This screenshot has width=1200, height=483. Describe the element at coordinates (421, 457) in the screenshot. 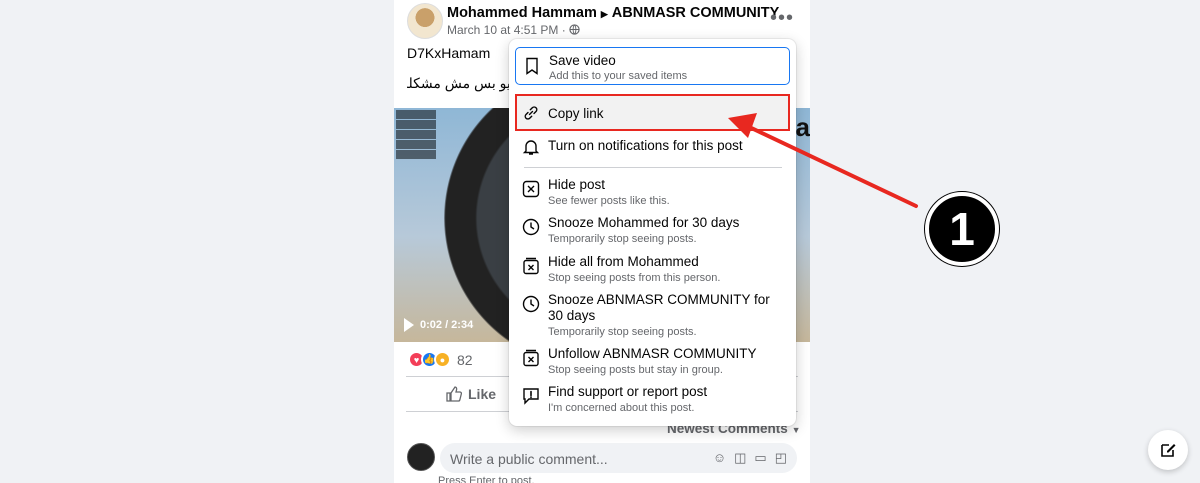

I see `commenter-avatar` at that location.